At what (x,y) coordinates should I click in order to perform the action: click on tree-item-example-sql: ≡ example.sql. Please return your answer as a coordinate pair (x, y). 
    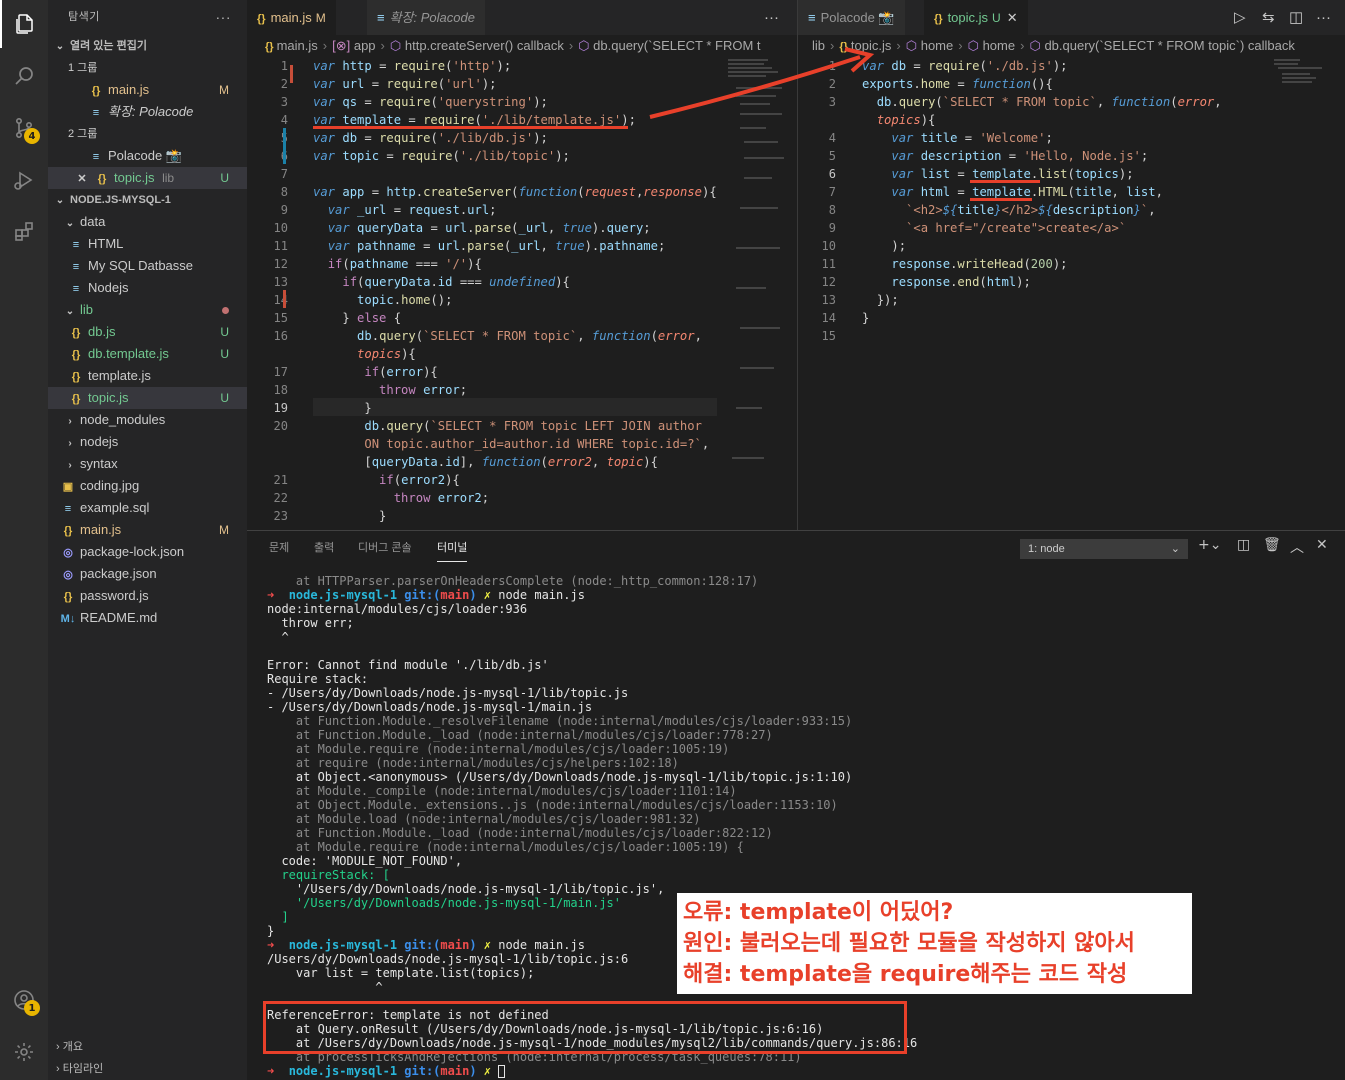
    Looking at the image, I should click on (147, 508).